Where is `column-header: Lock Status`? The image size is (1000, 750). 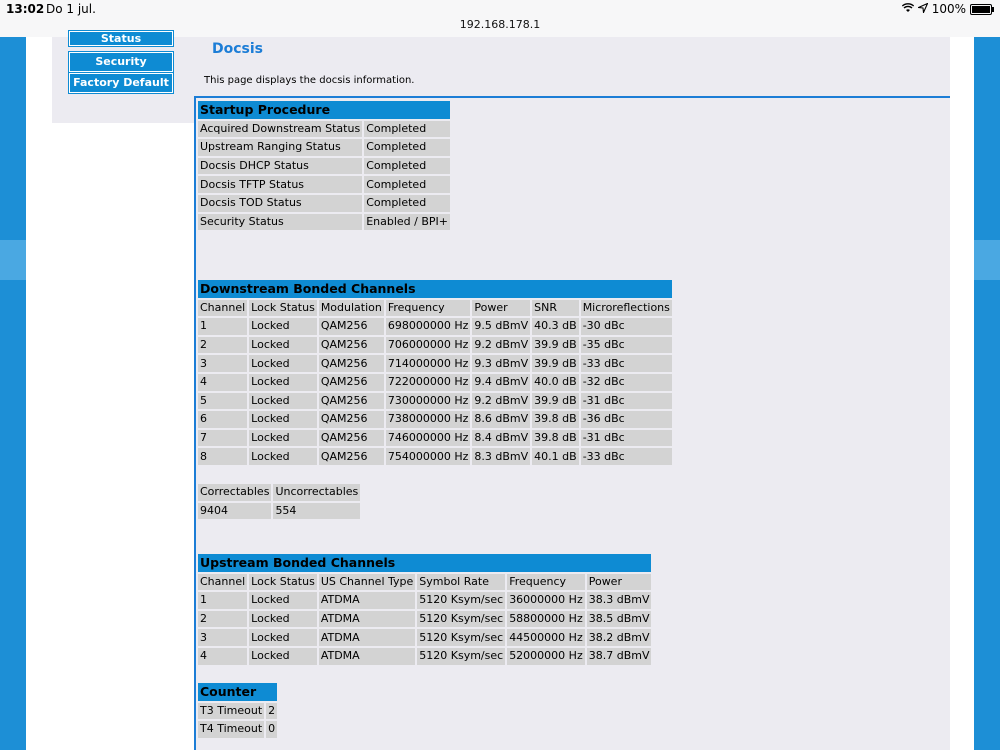 column-header: Lock Status is located at coordinates (283, 582).